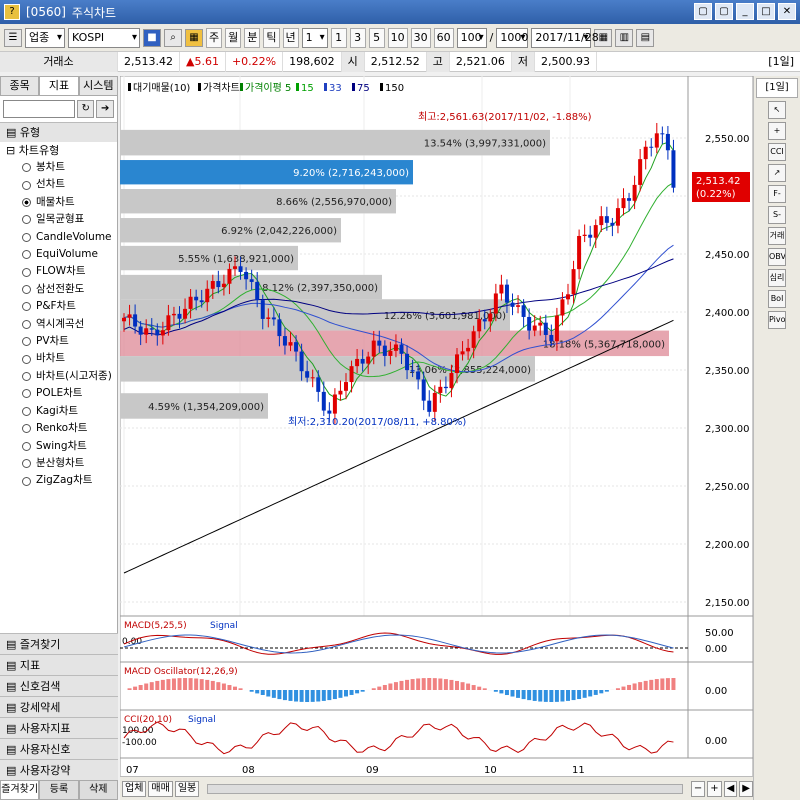 The height and width of the screenshot is (800, 800). What do you see at coordinates (745, 11) in the screenshot?
I see `minimize-button: _` at bounding box center [745, 11].